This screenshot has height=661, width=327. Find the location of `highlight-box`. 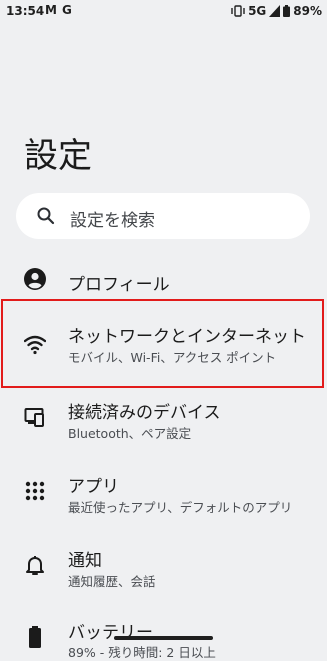

highlight-box is located at coordinates (162, 343).